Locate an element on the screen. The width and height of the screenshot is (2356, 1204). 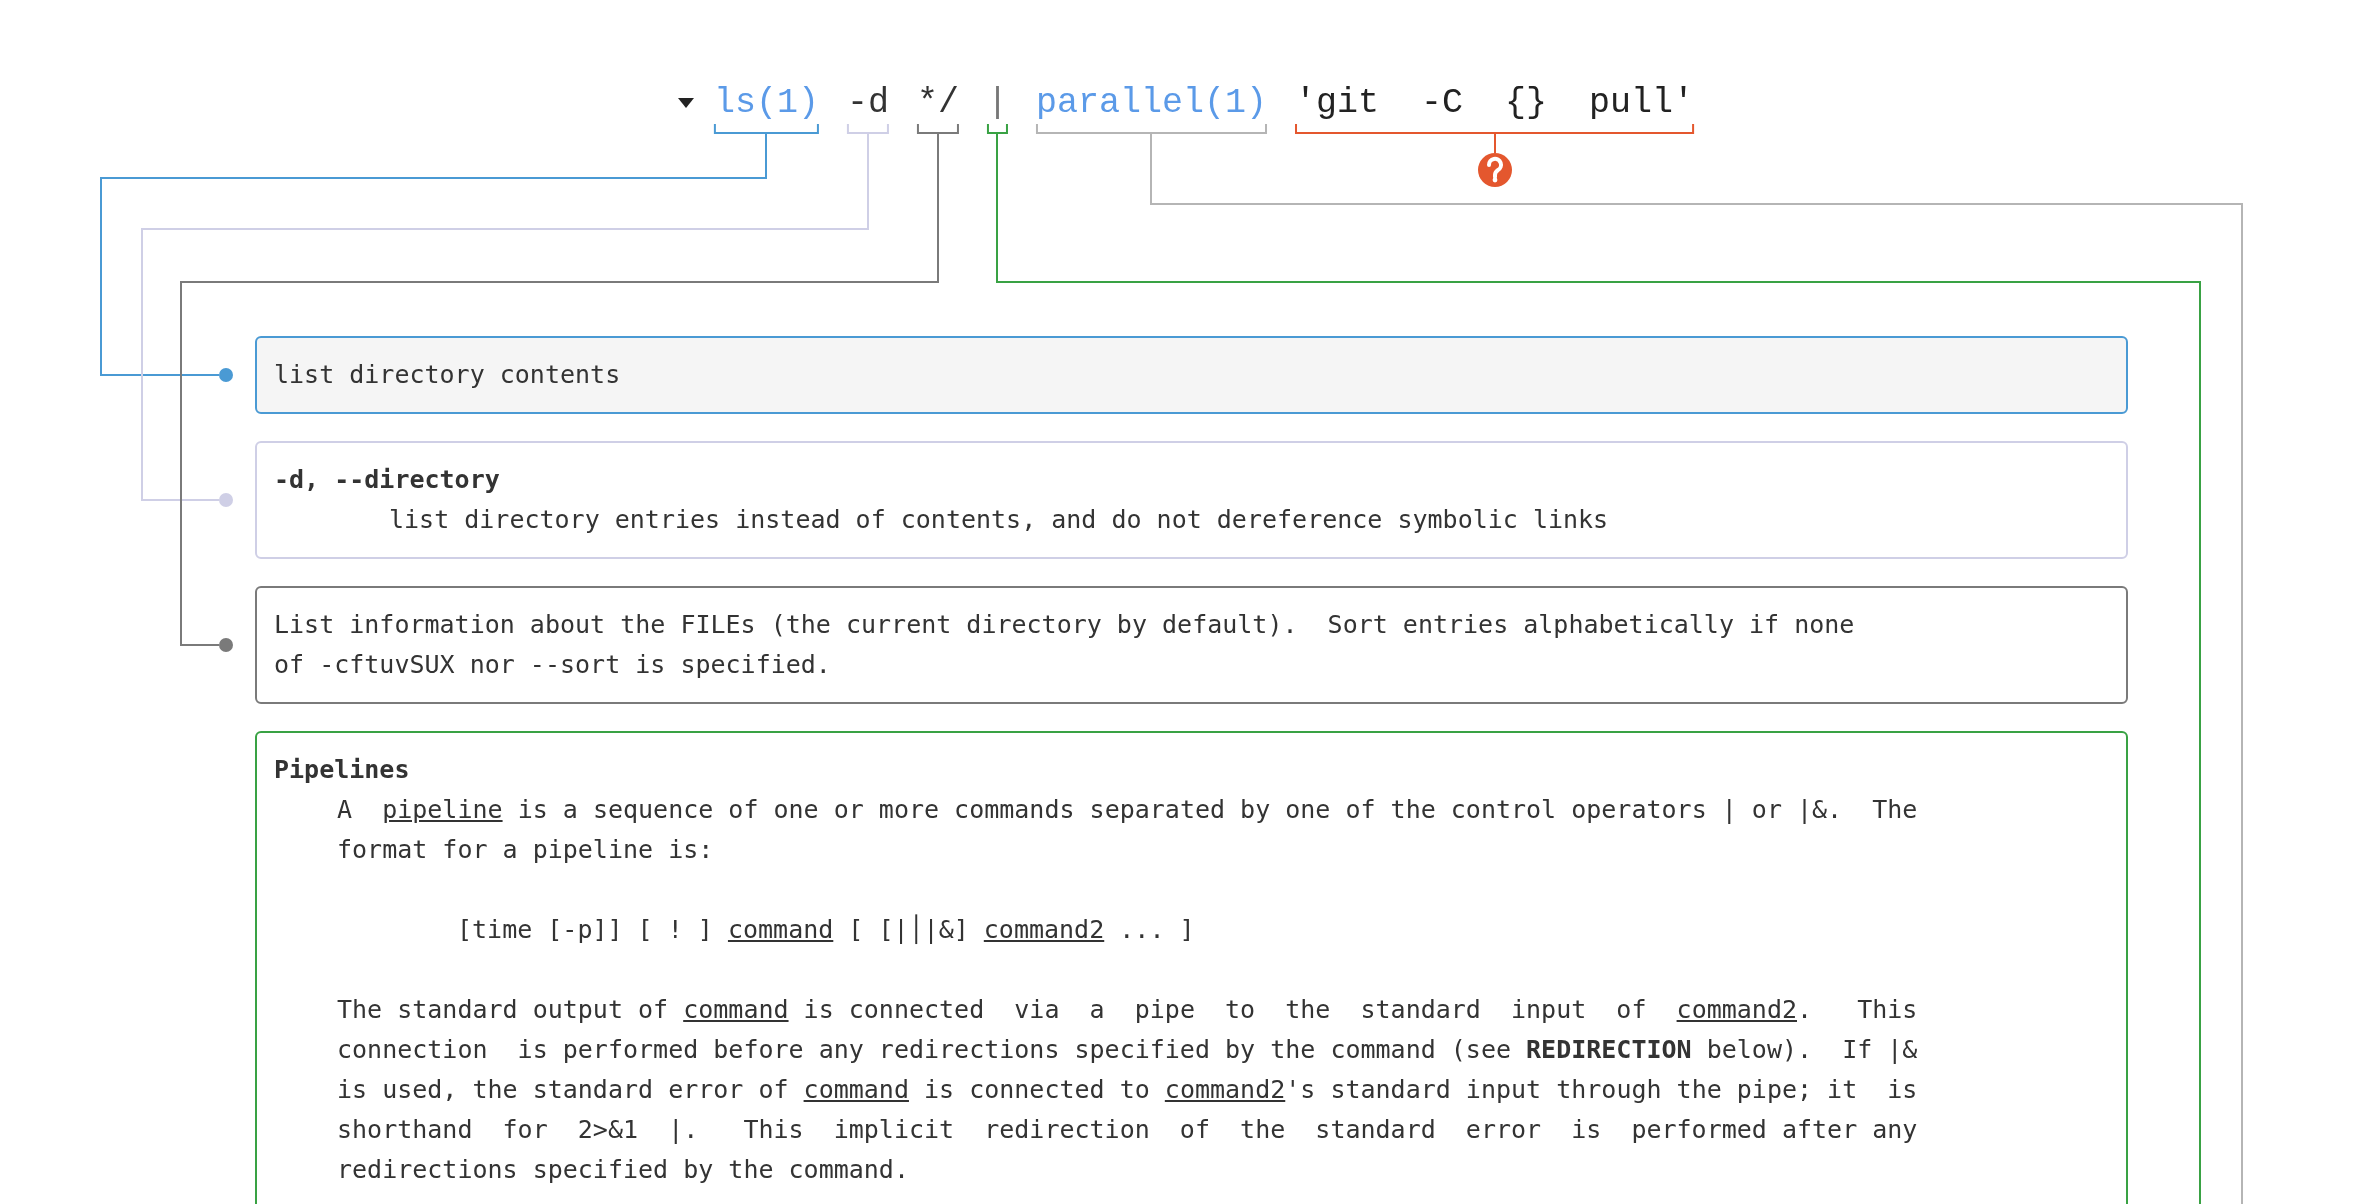
command-link: ls(1) is located at coordinates (766, 103).